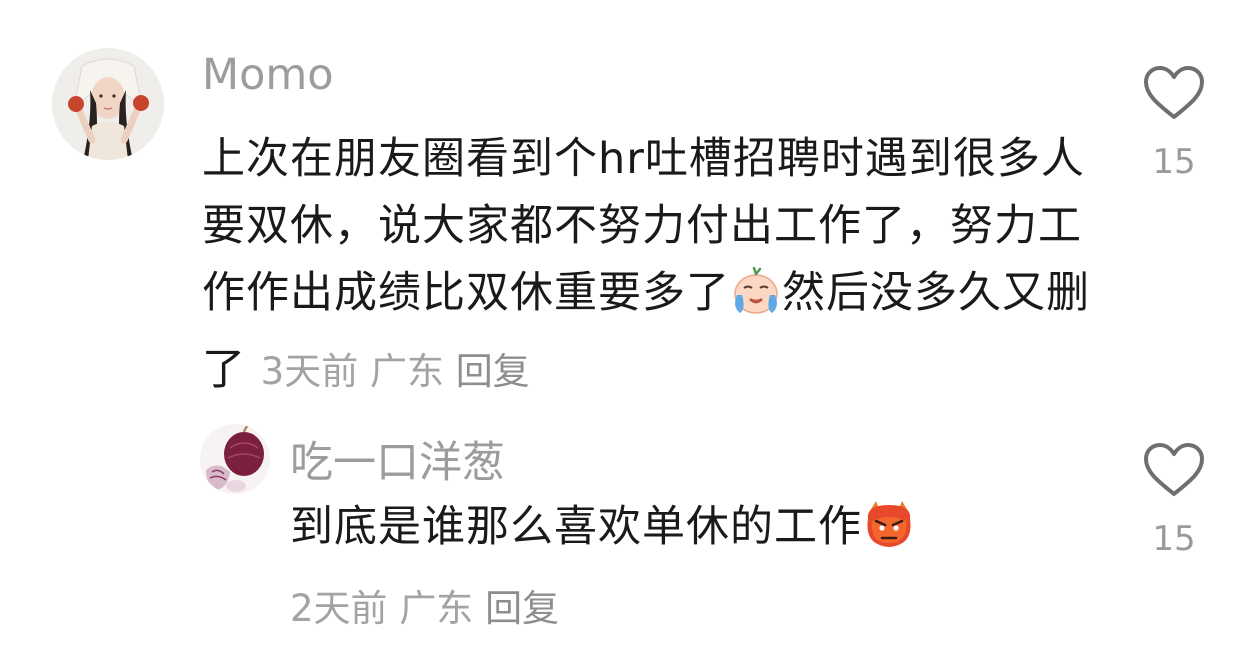 This screenshot has height=668, width=1260. I want to click on comment-text: 到底是谁那么喜欢单休的工作, so click(700, 532).